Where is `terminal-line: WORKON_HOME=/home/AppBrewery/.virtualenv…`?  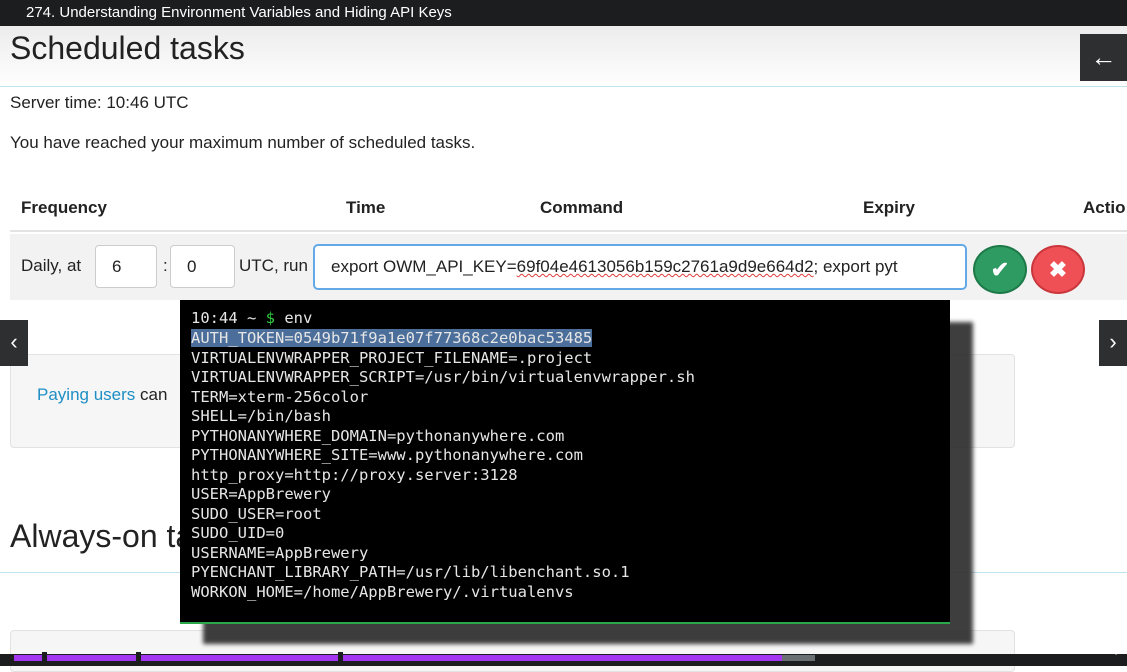
terminal-line: WORKON_HOME=/home/AppBrewery/.virtualenv… is located at coordinates (382, 591).